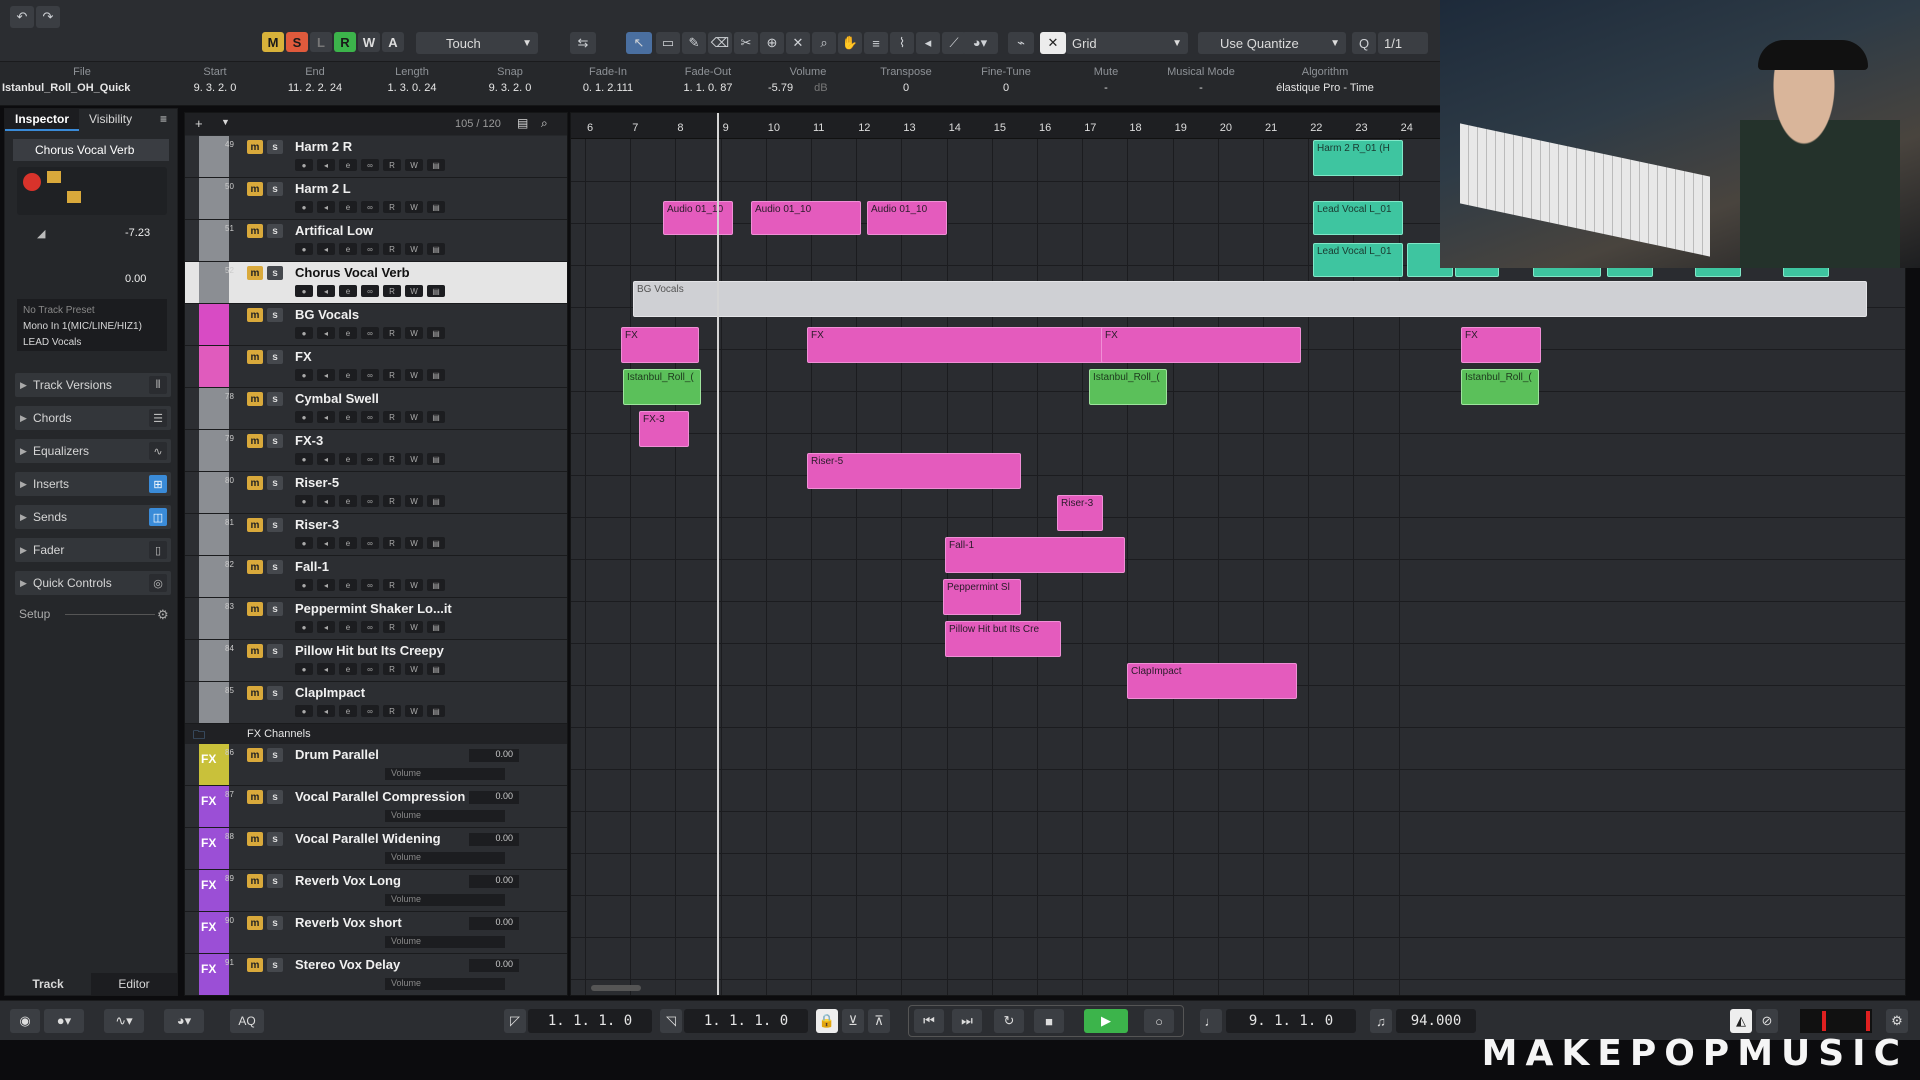 This screenshot has width=1920, height=1080. What do you see at coordinates (708, 80) in the screenshot?
I see `info-fade-out: Fade-Out 1. 1. 0. 87` at bounding box center [708, 80].